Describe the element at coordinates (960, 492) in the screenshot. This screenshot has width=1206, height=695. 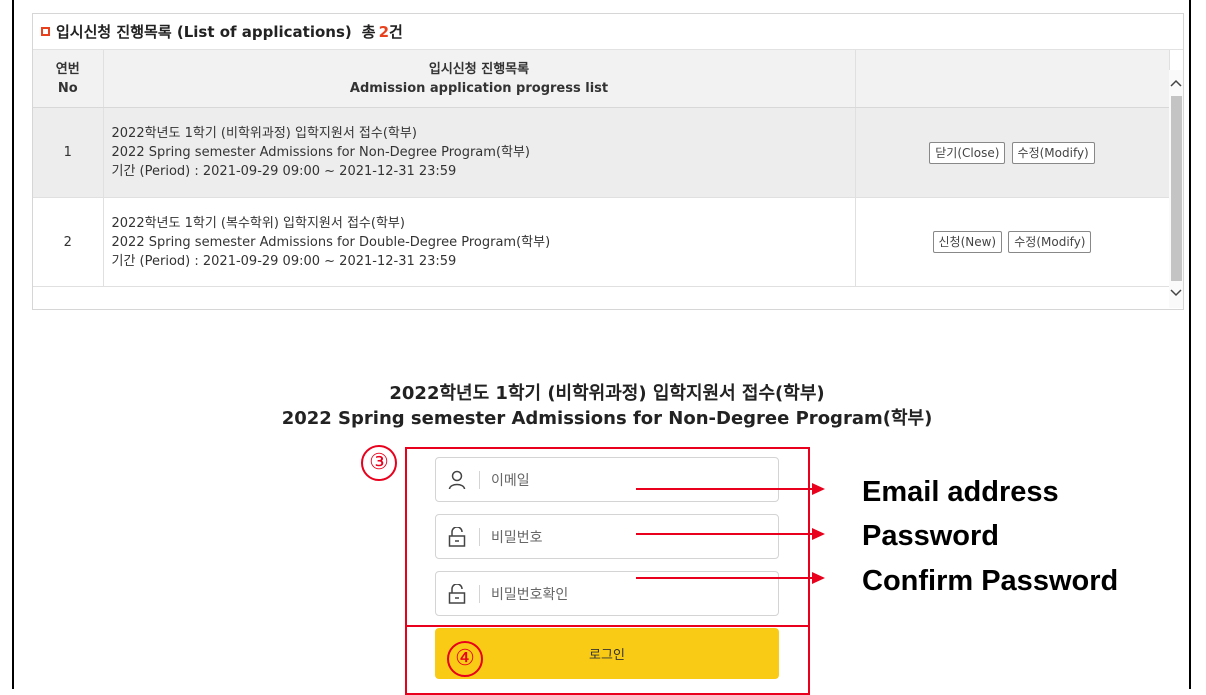
I see `email-annotation: Email address` at that location.